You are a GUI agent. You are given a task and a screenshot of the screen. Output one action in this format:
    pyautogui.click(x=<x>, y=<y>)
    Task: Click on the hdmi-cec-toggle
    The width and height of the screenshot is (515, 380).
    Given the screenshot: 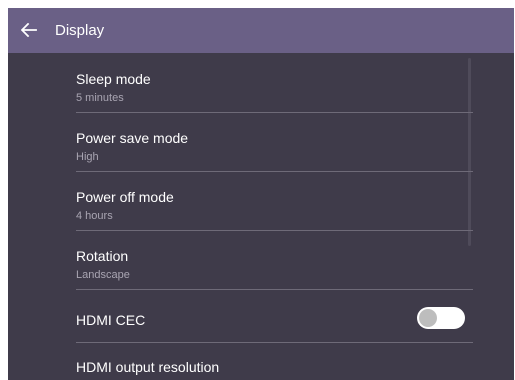 What is the action you would take?
    pyautogui.click(x=441, y=318)
    